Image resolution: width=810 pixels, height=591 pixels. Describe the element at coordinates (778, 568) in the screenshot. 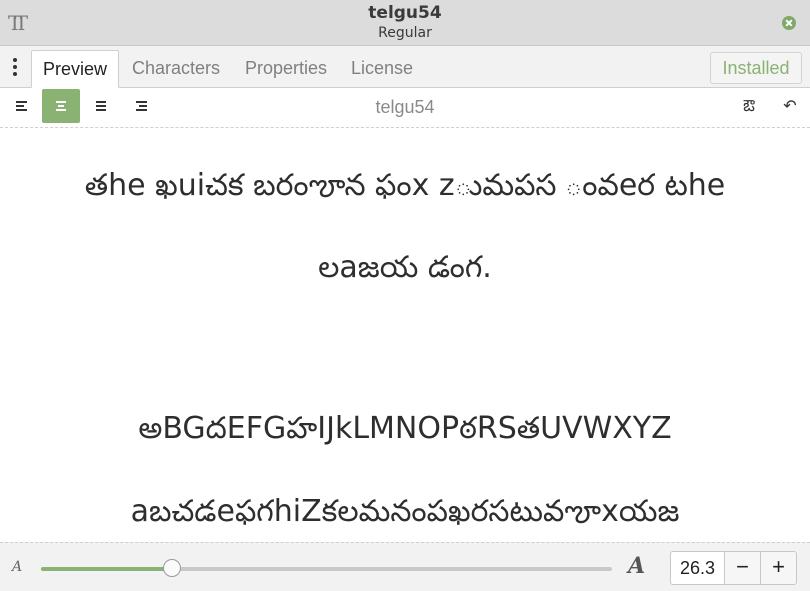

I see `increase-size-button: +` at that location.